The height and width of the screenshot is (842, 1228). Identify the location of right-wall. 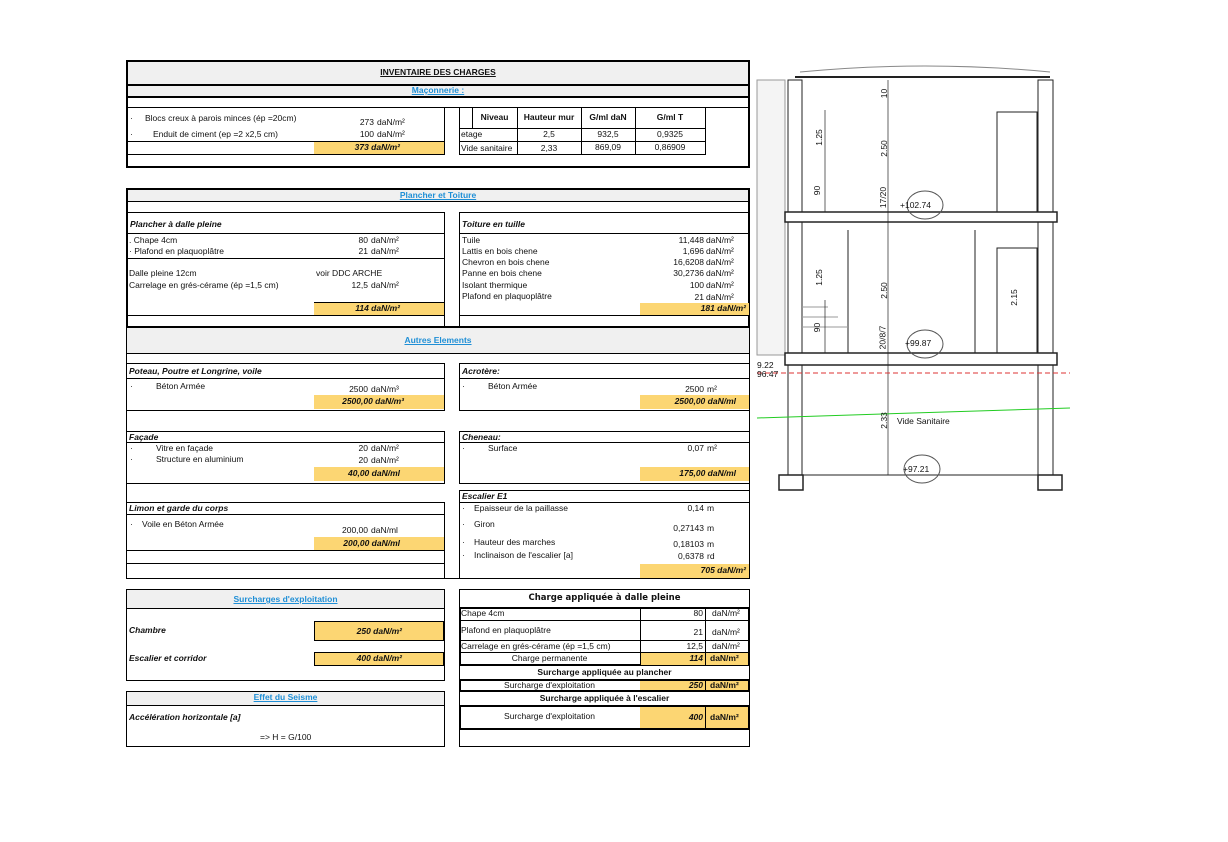
(1045, 280).